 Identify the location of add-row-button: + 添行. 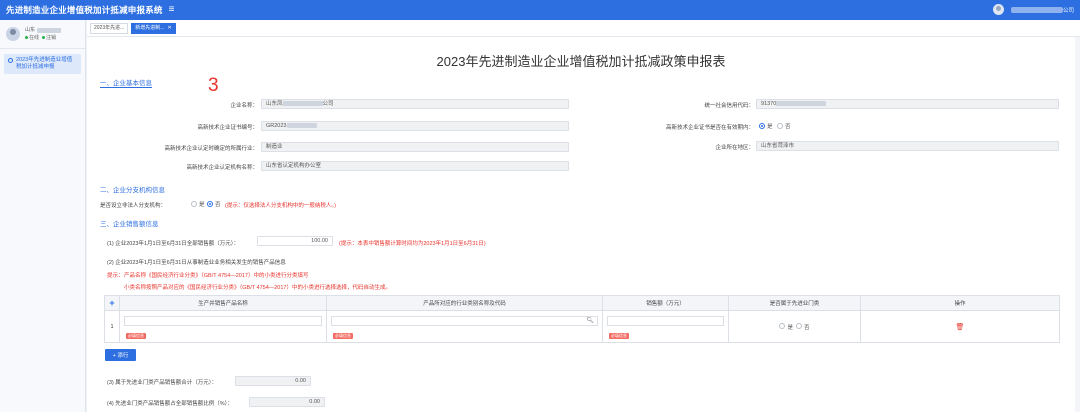
(120, 355).